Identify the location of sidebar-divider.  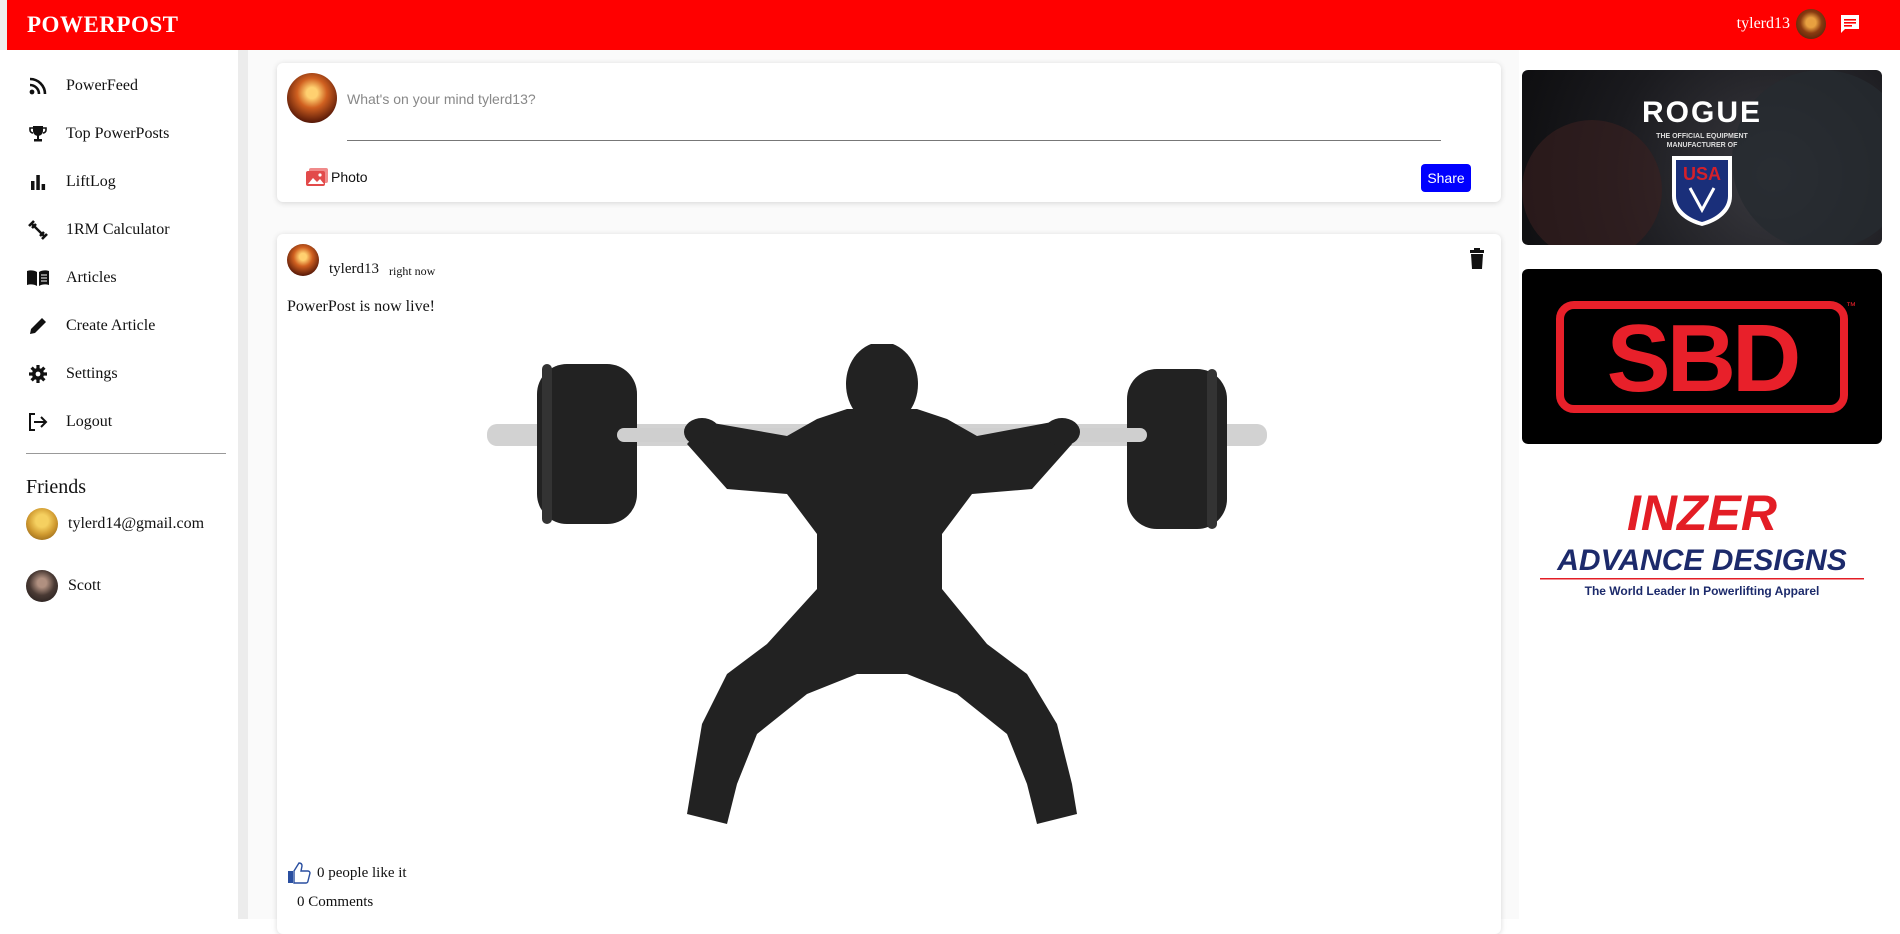
(126, 453).